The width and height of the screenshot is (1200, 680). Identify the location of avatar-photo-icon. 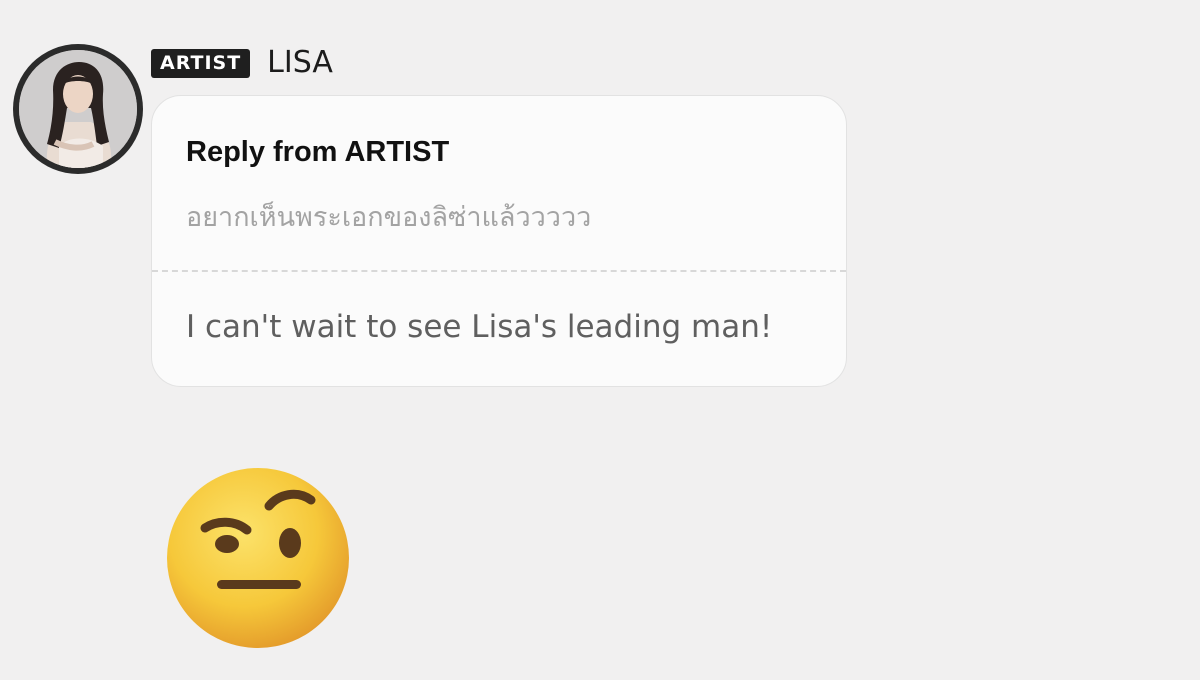
(78, 109).